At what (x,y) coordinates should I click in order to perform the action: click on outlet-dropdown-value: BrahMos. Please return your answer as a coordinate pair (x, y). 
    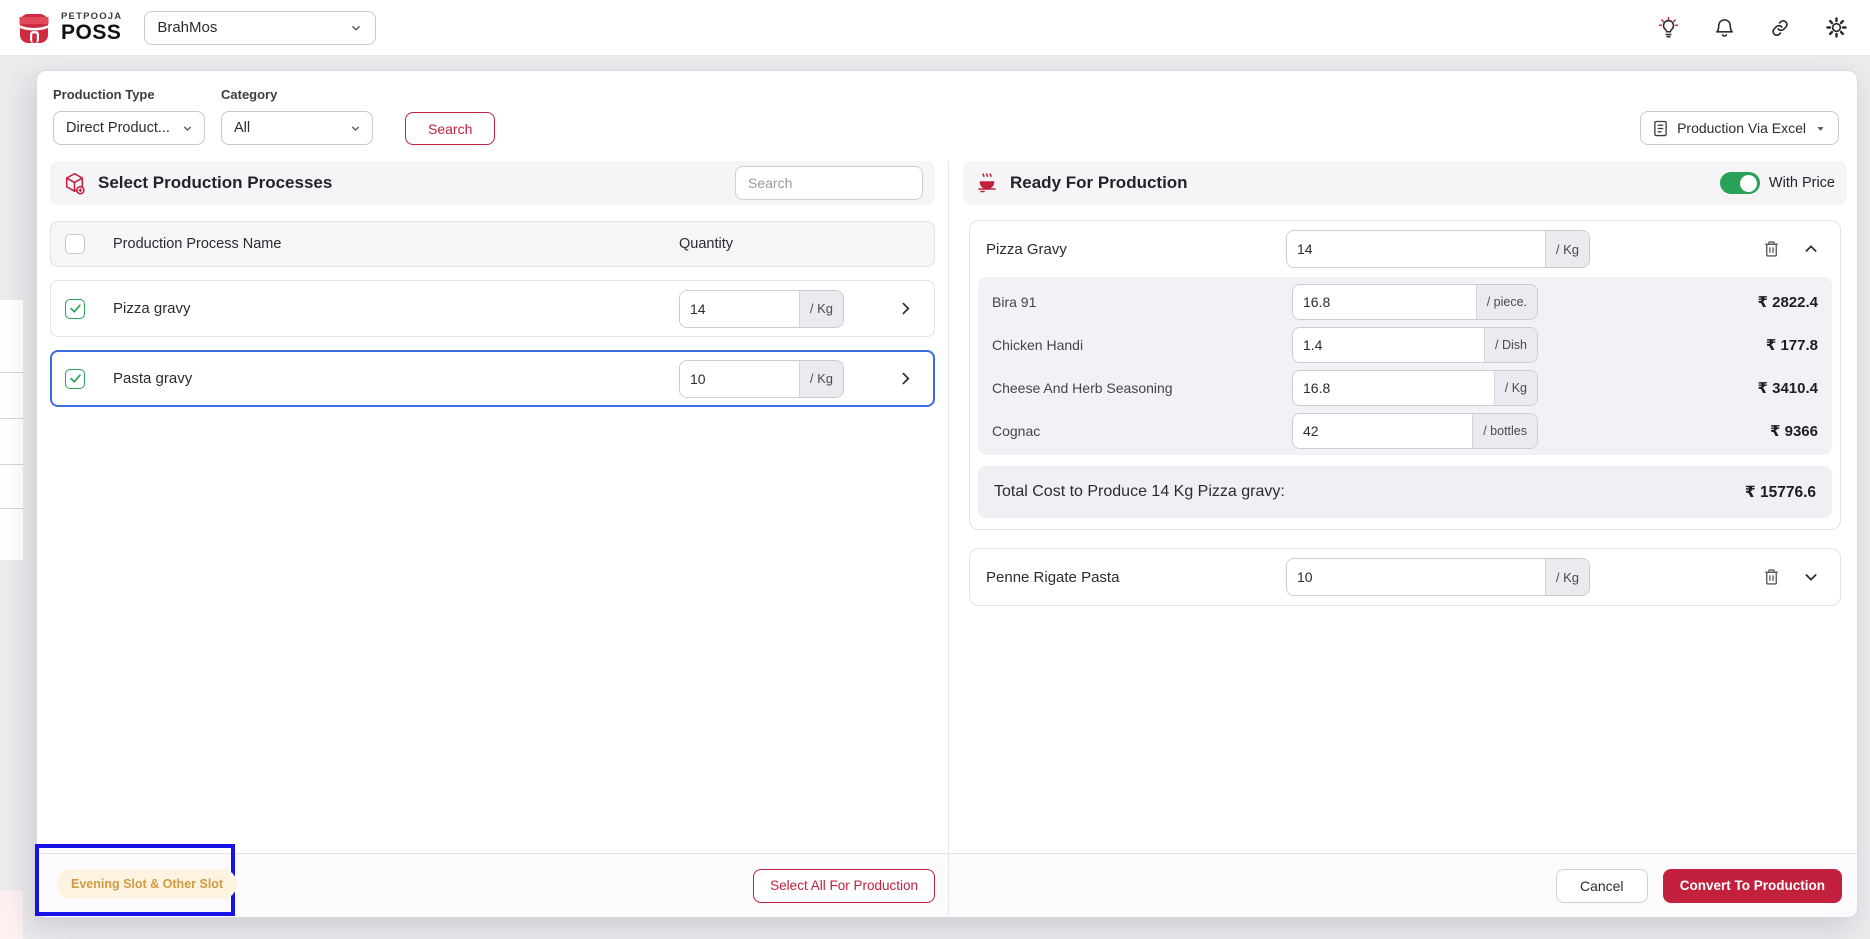
    Looking at the image, I should click on (187, 27).